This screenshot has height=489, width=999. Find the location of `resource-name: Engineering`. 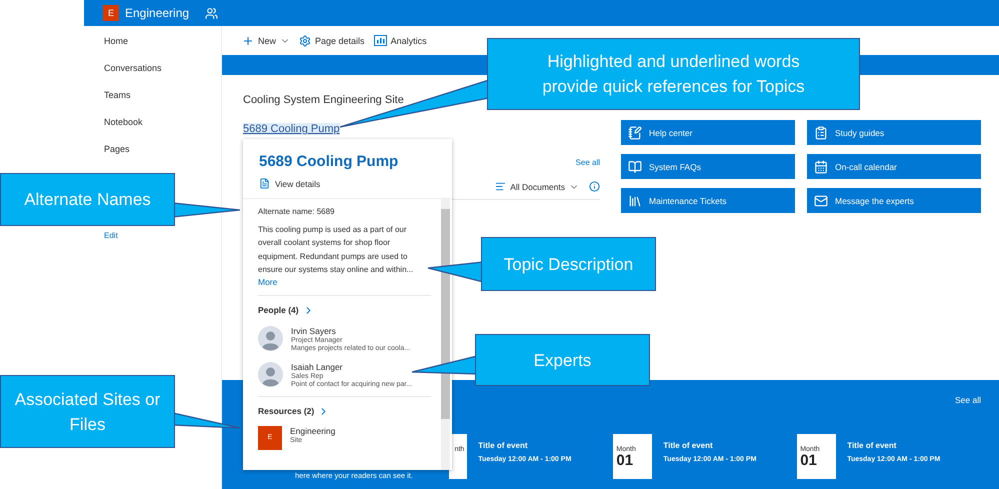

resource-name: Engineering is located at coordinates (313, 431).